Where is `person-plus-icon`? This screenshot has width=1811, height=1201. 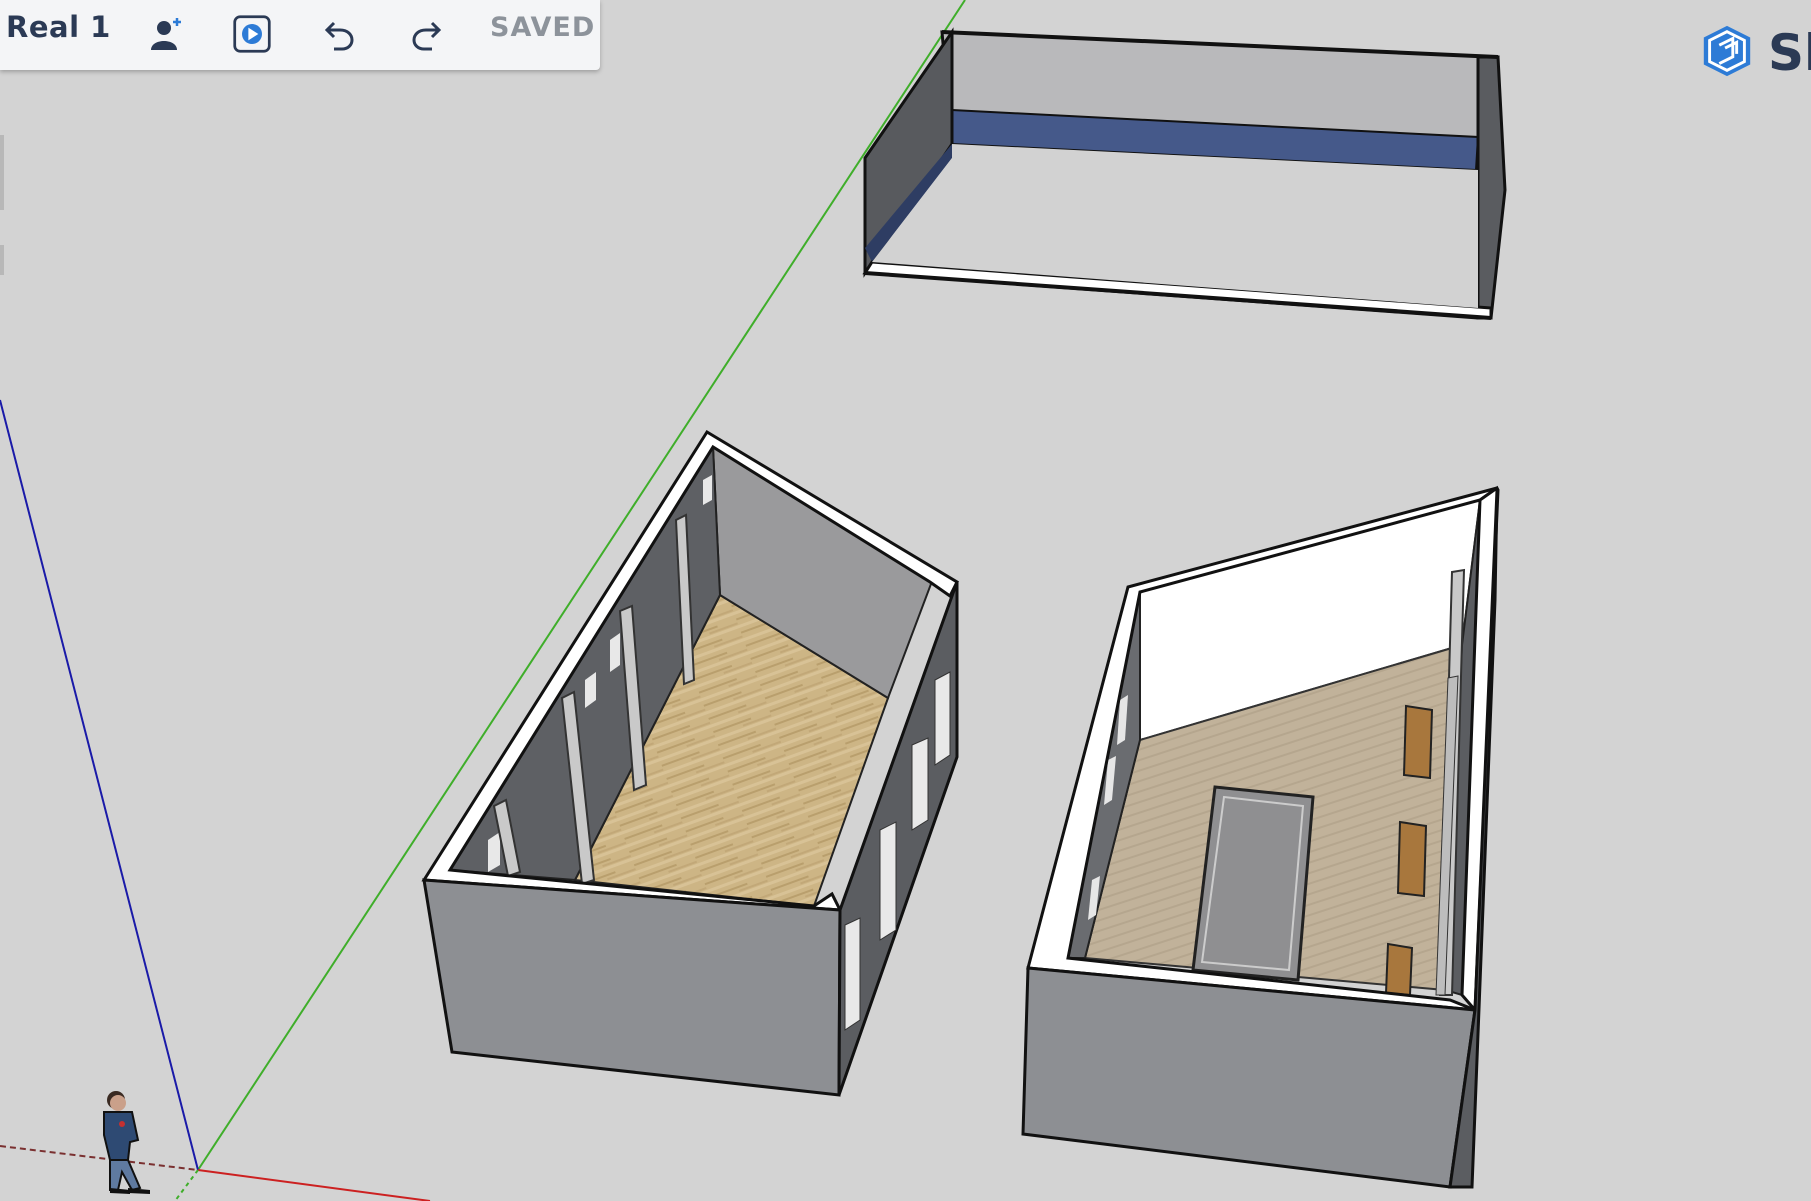 person-plus-icon is located at coordinates (166, 34).